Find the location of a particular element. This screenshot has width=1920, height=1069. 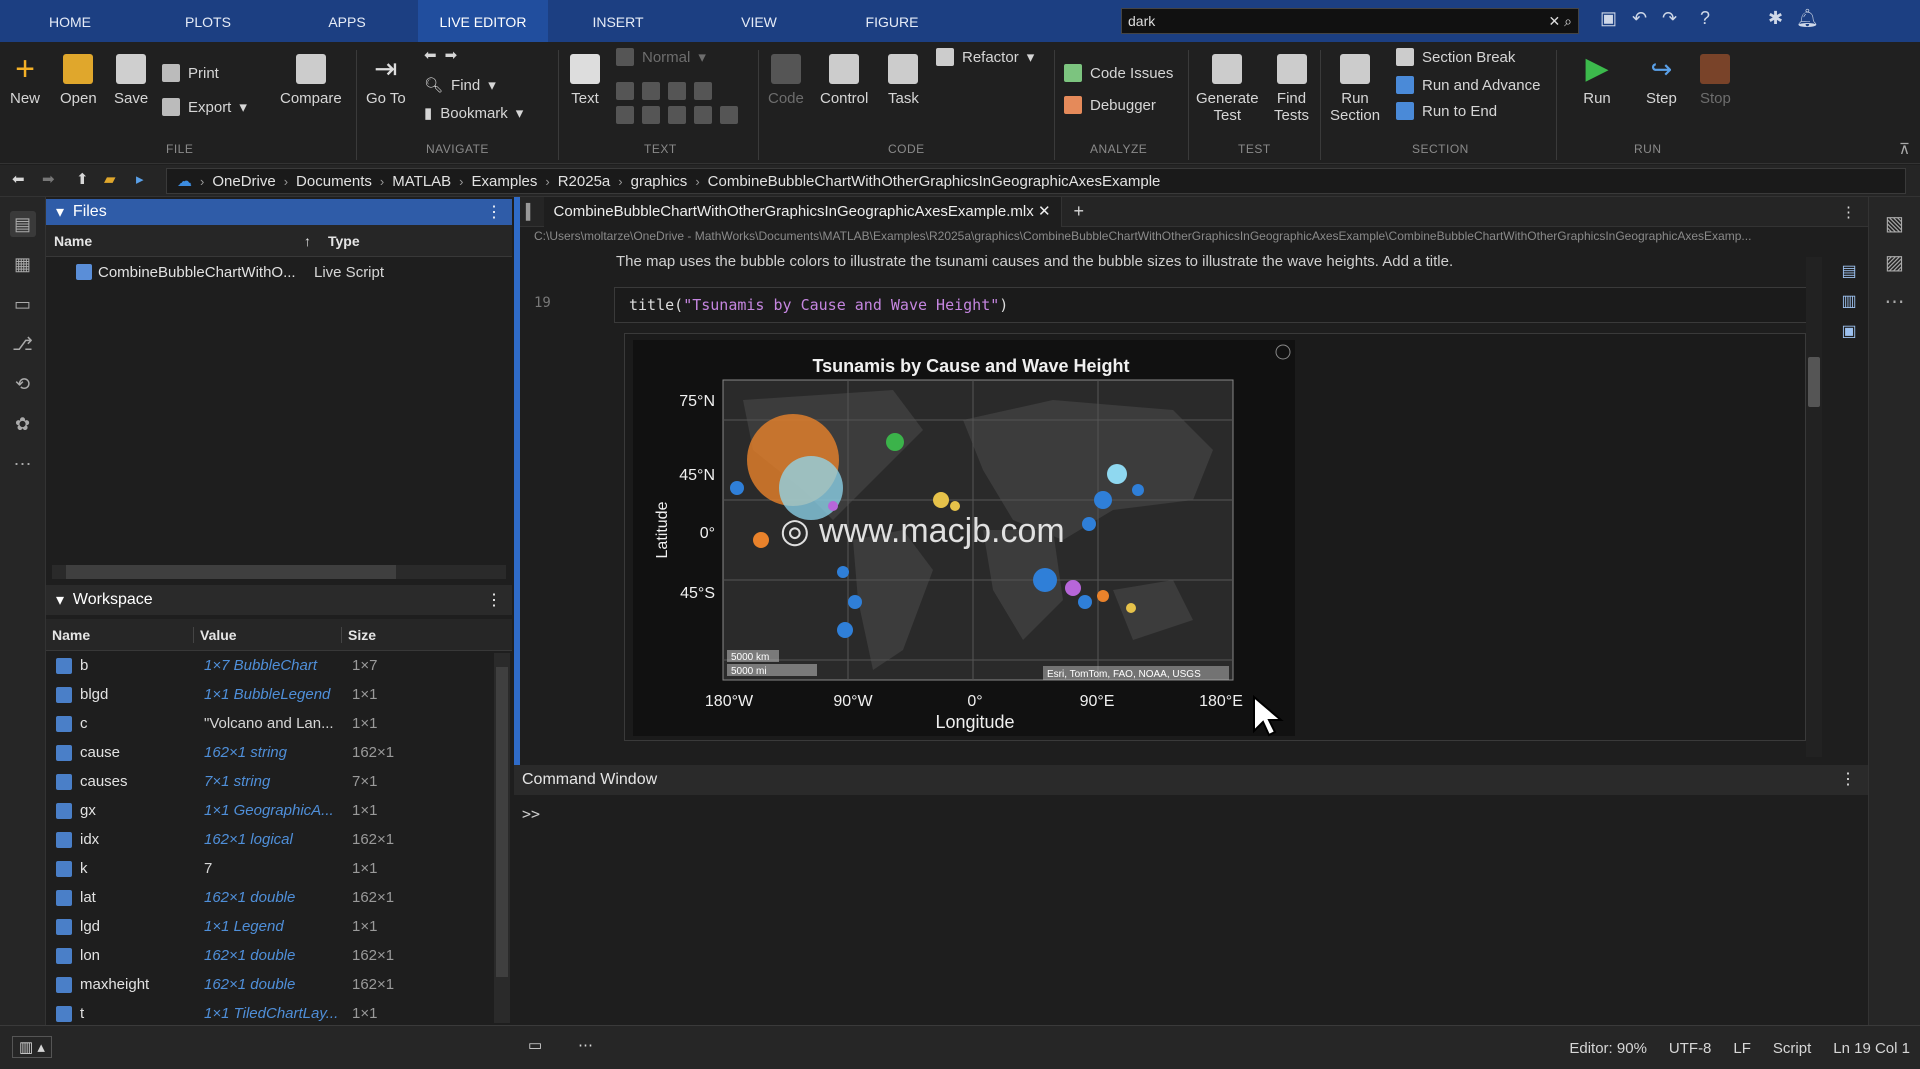

command-prompt: >> is located at coordinates (1191, 814).